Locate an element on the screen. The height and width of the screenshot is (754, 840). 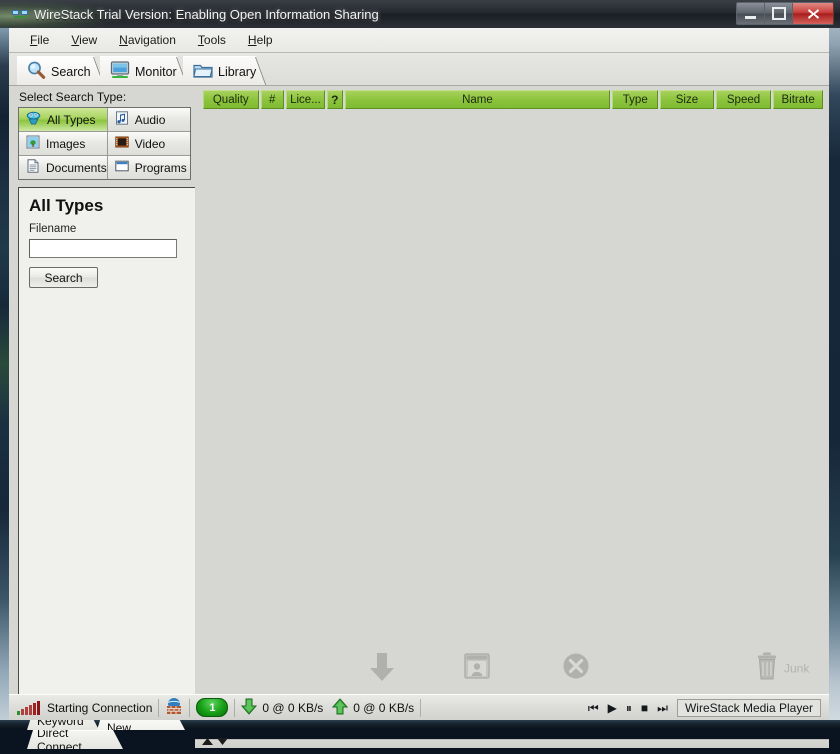
filename-input is located at coordinates (103, 248).